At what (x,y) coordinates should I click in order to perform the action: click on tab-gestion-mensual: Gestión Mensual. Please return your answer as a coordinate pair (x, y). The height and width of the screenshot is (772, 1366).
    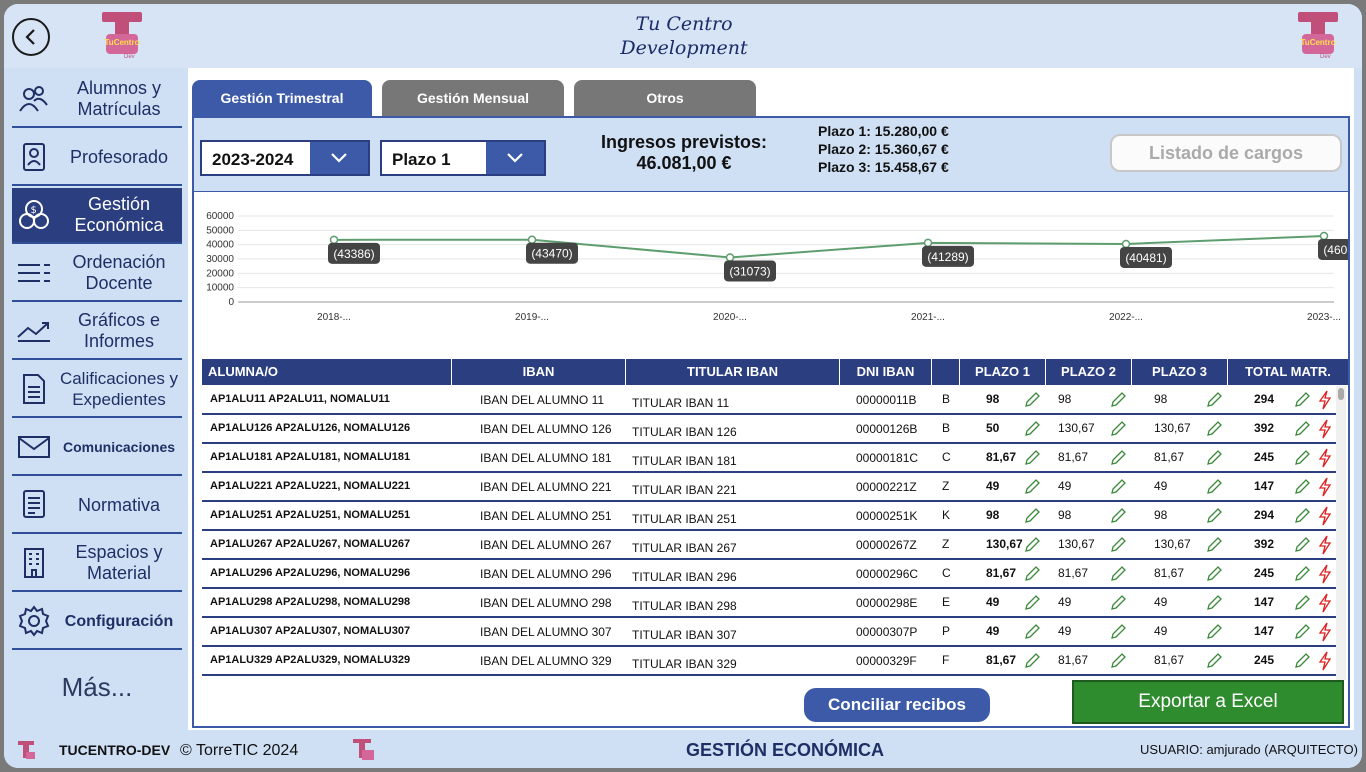
    Looking at the image, I should click on (473, 98).